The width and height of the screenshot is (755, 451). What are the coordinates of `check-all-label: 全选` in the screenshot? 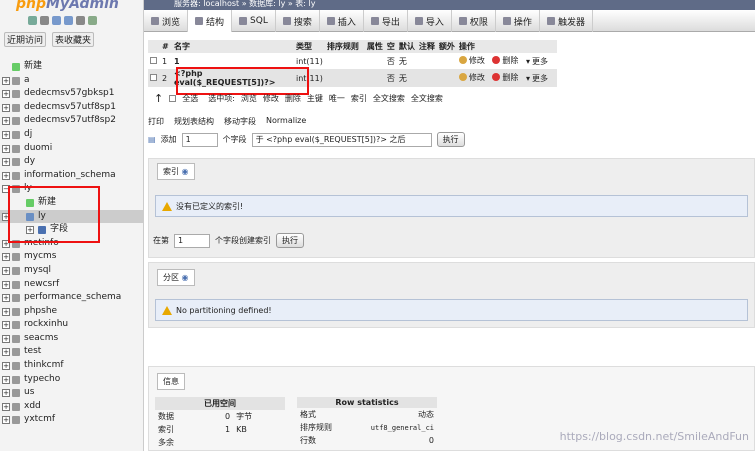 It's located at (190, 98).